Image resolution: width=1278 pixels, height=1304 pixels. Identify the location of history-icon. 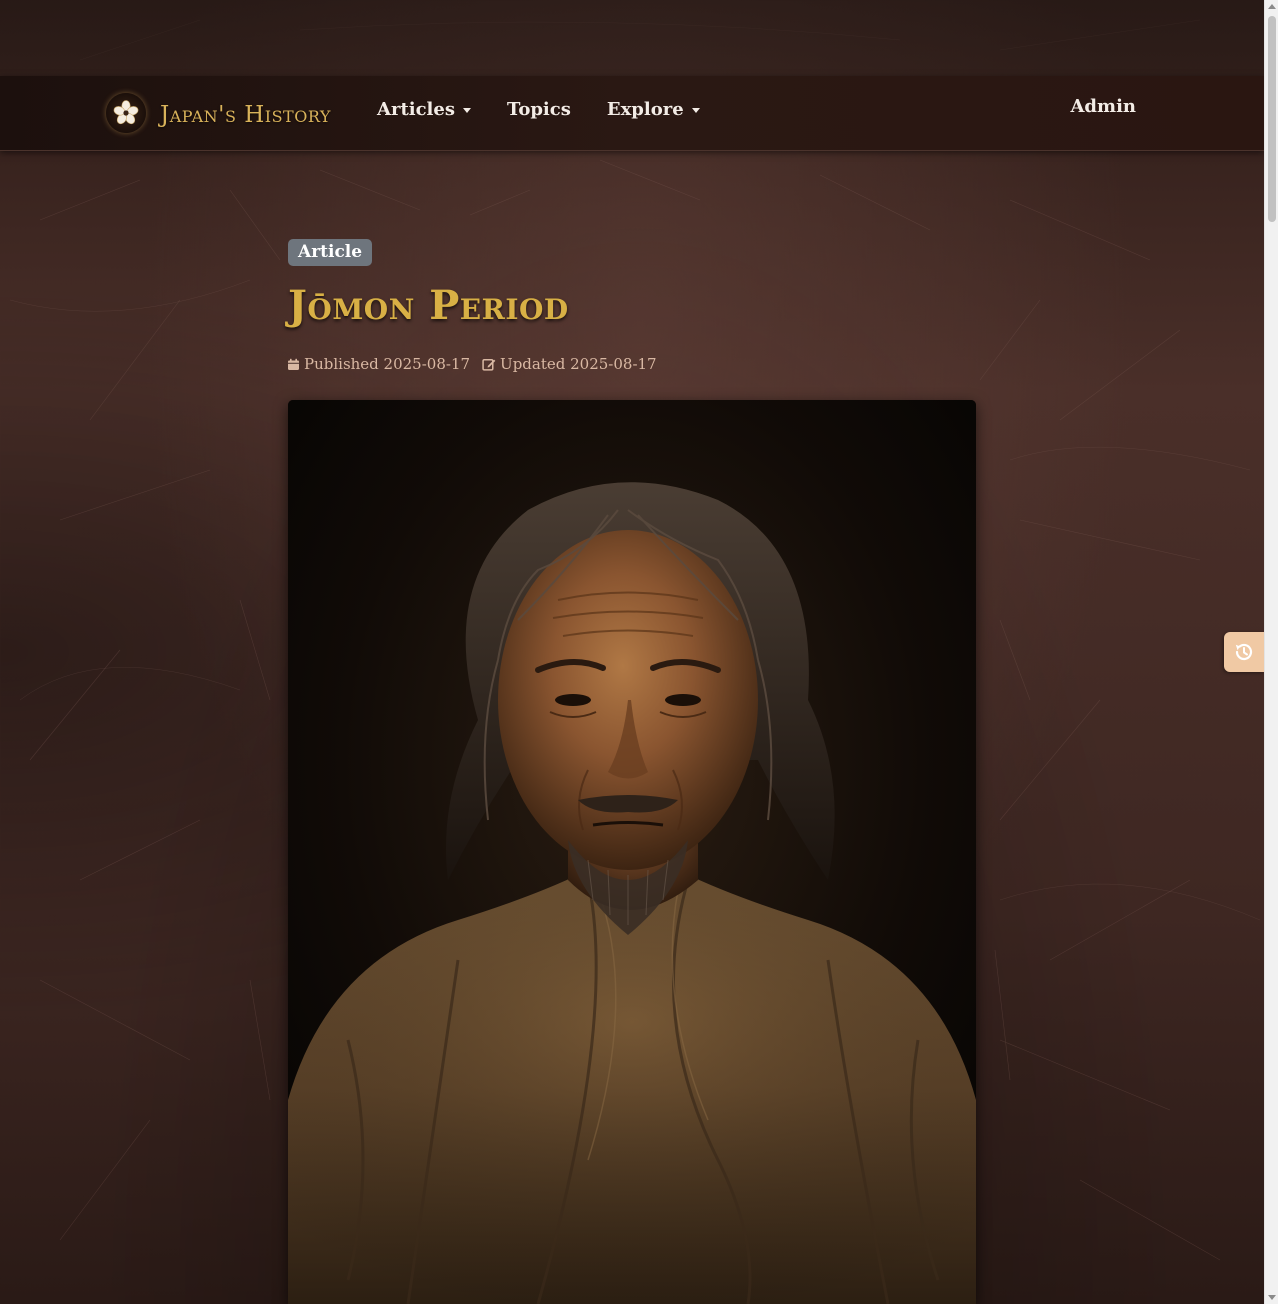
(1244, 652).